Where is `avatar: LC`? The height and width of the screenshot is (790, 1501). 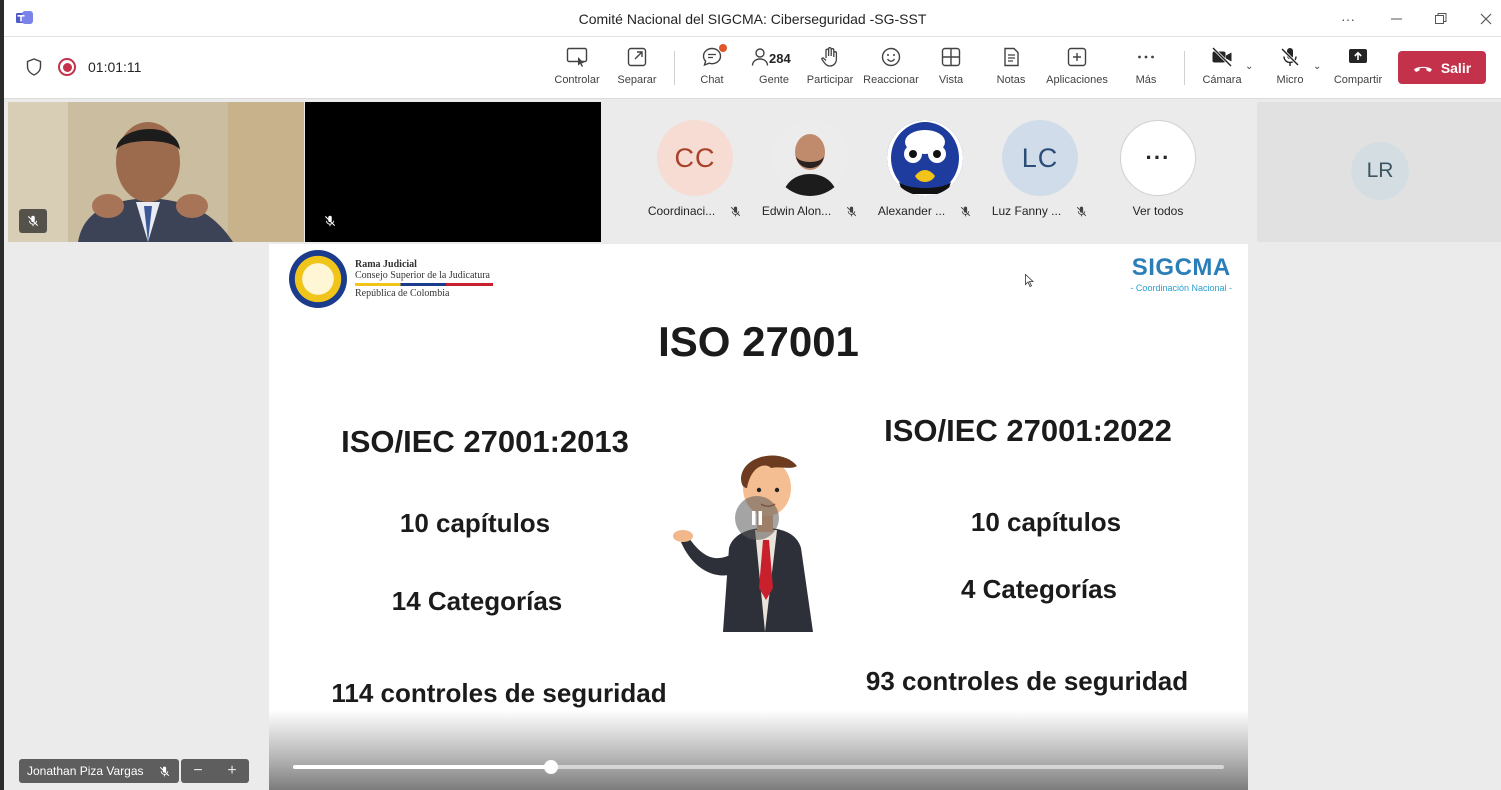
avatar: LC is located at coordinates (1040, 158).